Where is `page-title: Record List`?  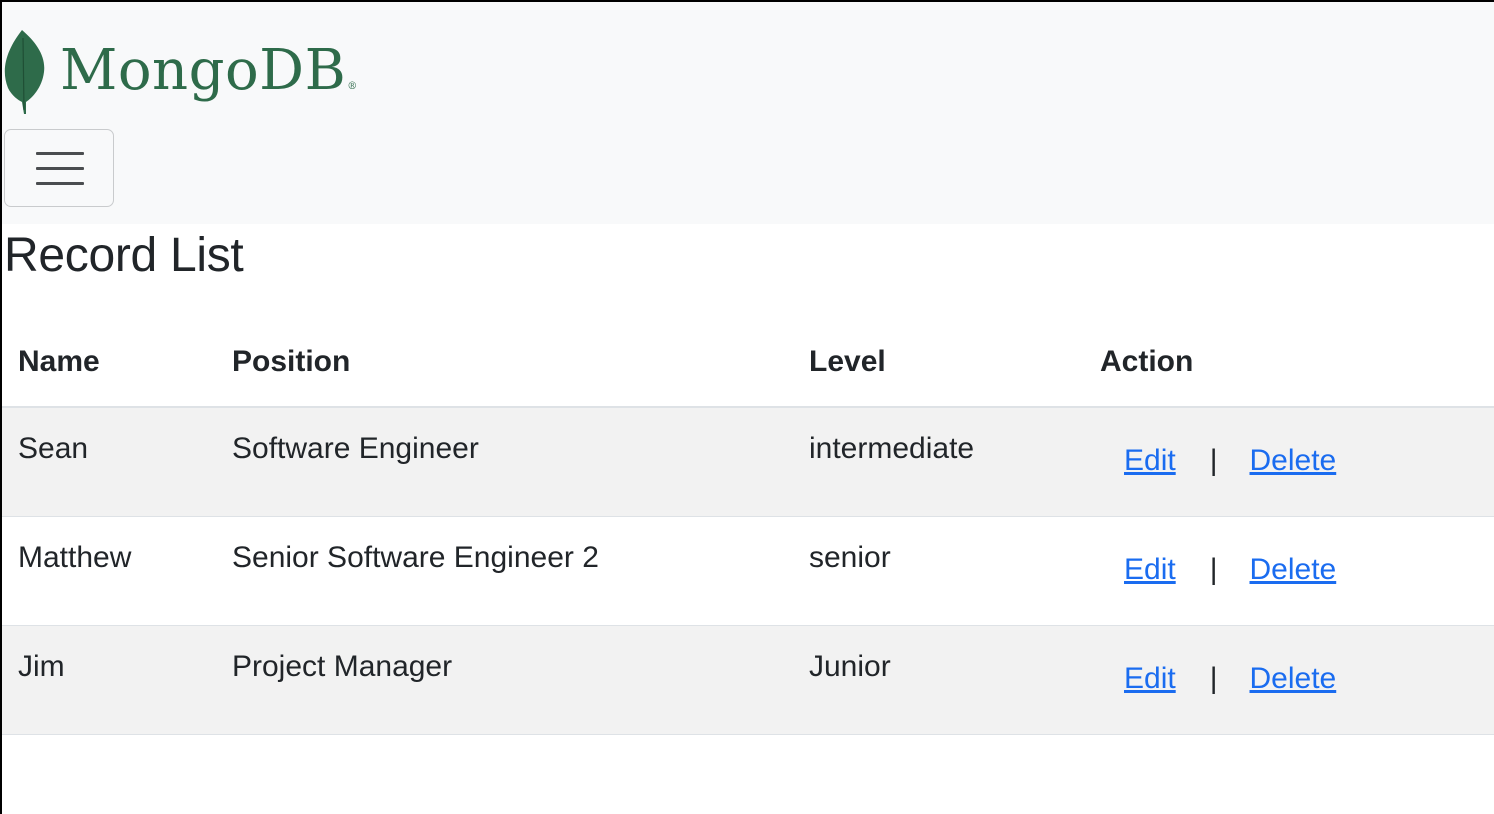
page-title: Record List is located at coordinates (124, 255).